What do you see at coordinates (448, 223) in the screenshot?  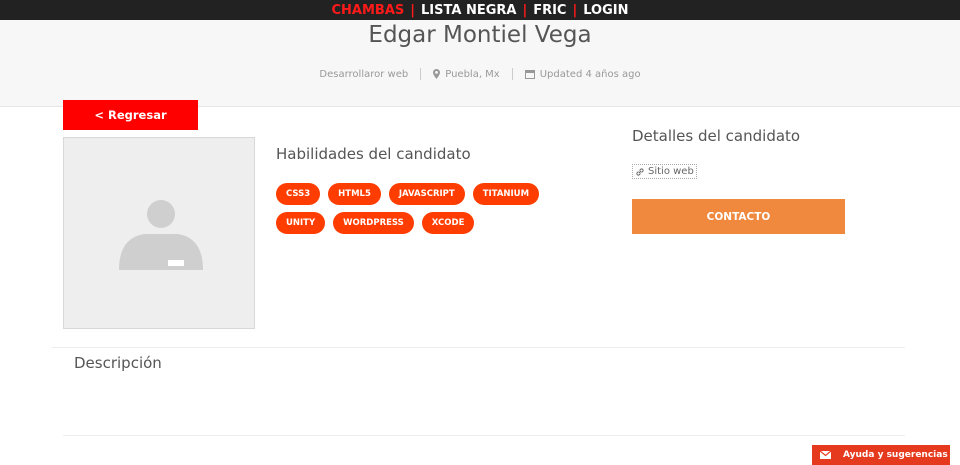 I see `skill-chip-xcode: XCODE` at bounding box center [448, 223].